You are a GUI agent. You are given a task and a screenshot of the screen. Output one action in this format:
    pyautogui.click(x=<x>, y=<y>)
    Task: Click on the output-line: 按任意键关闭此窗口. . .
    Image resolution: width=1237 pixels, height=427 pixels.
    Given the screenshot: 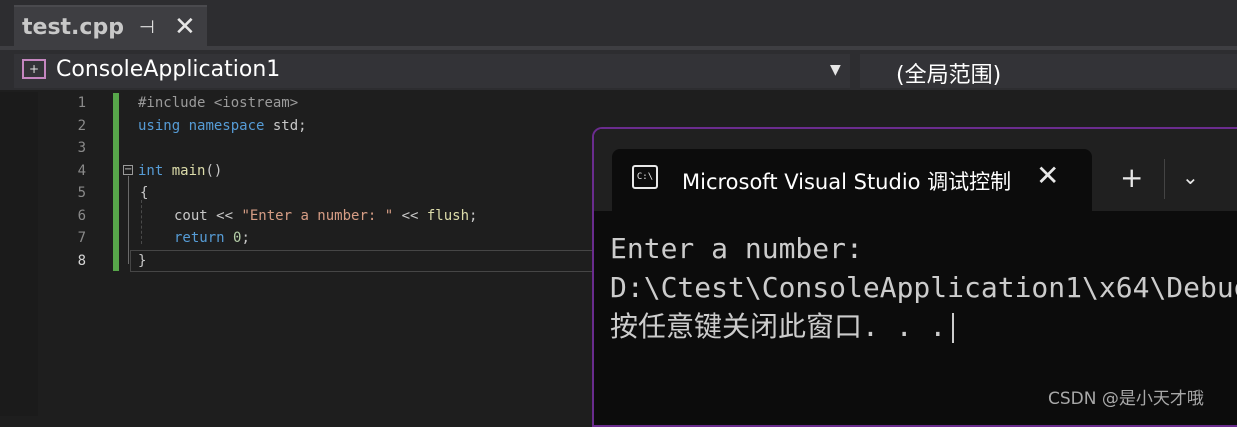 What is the action you would take?
    pyautogui.click(x=923, y=326)
    